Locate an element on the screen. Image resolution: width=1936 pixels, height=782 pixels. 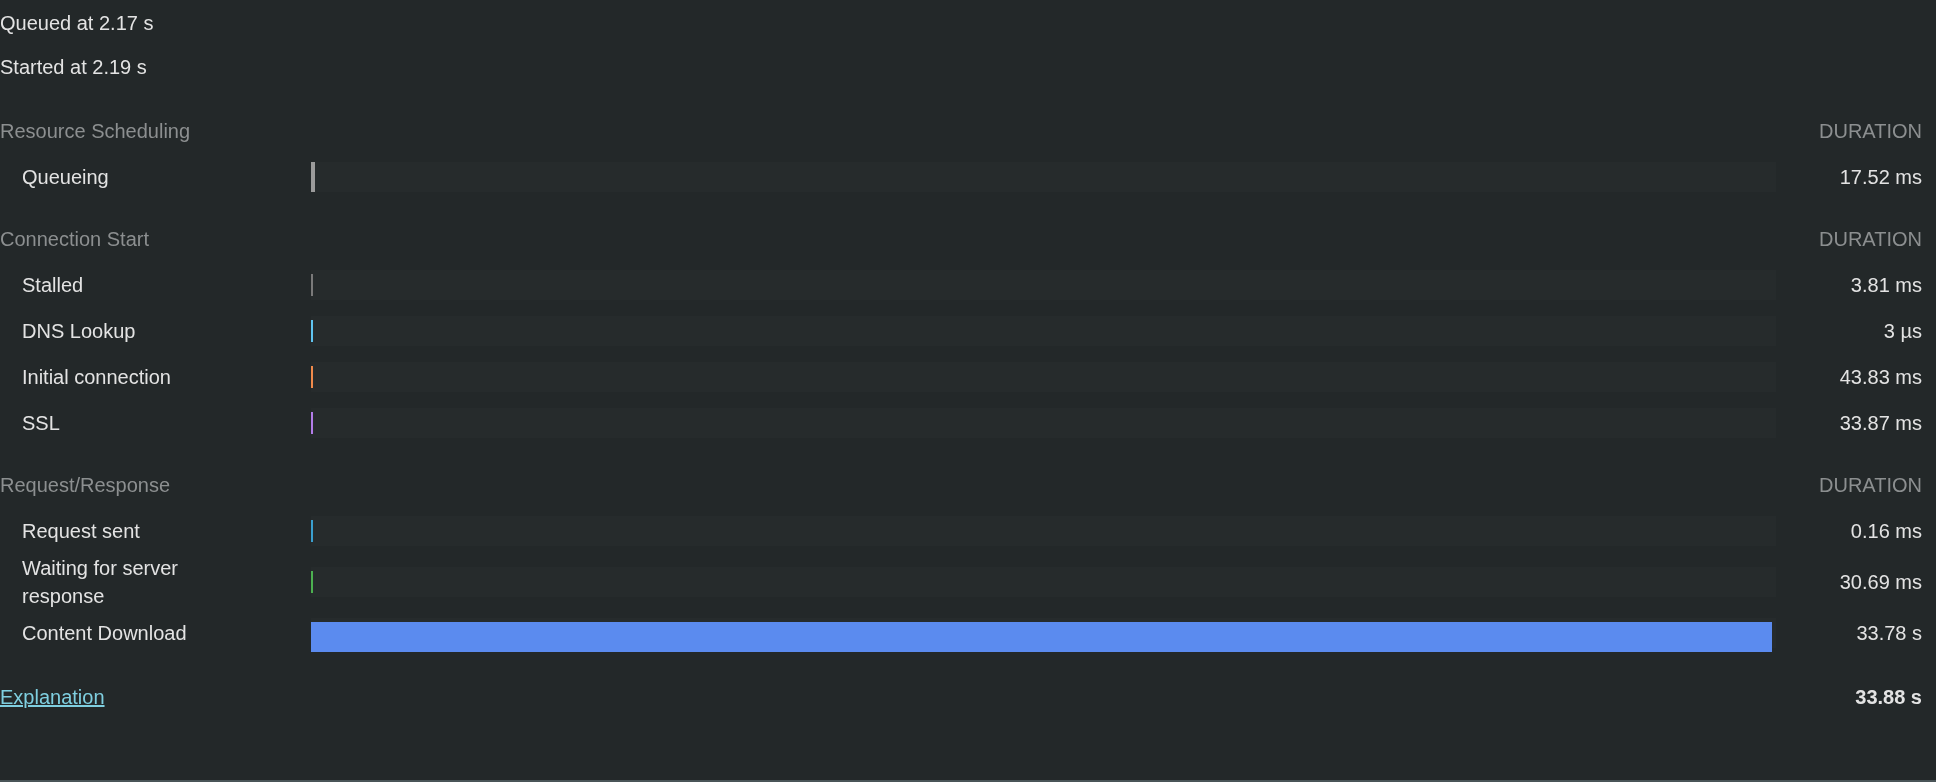
timing-label: Stalled is located at coordinates (53, 285).